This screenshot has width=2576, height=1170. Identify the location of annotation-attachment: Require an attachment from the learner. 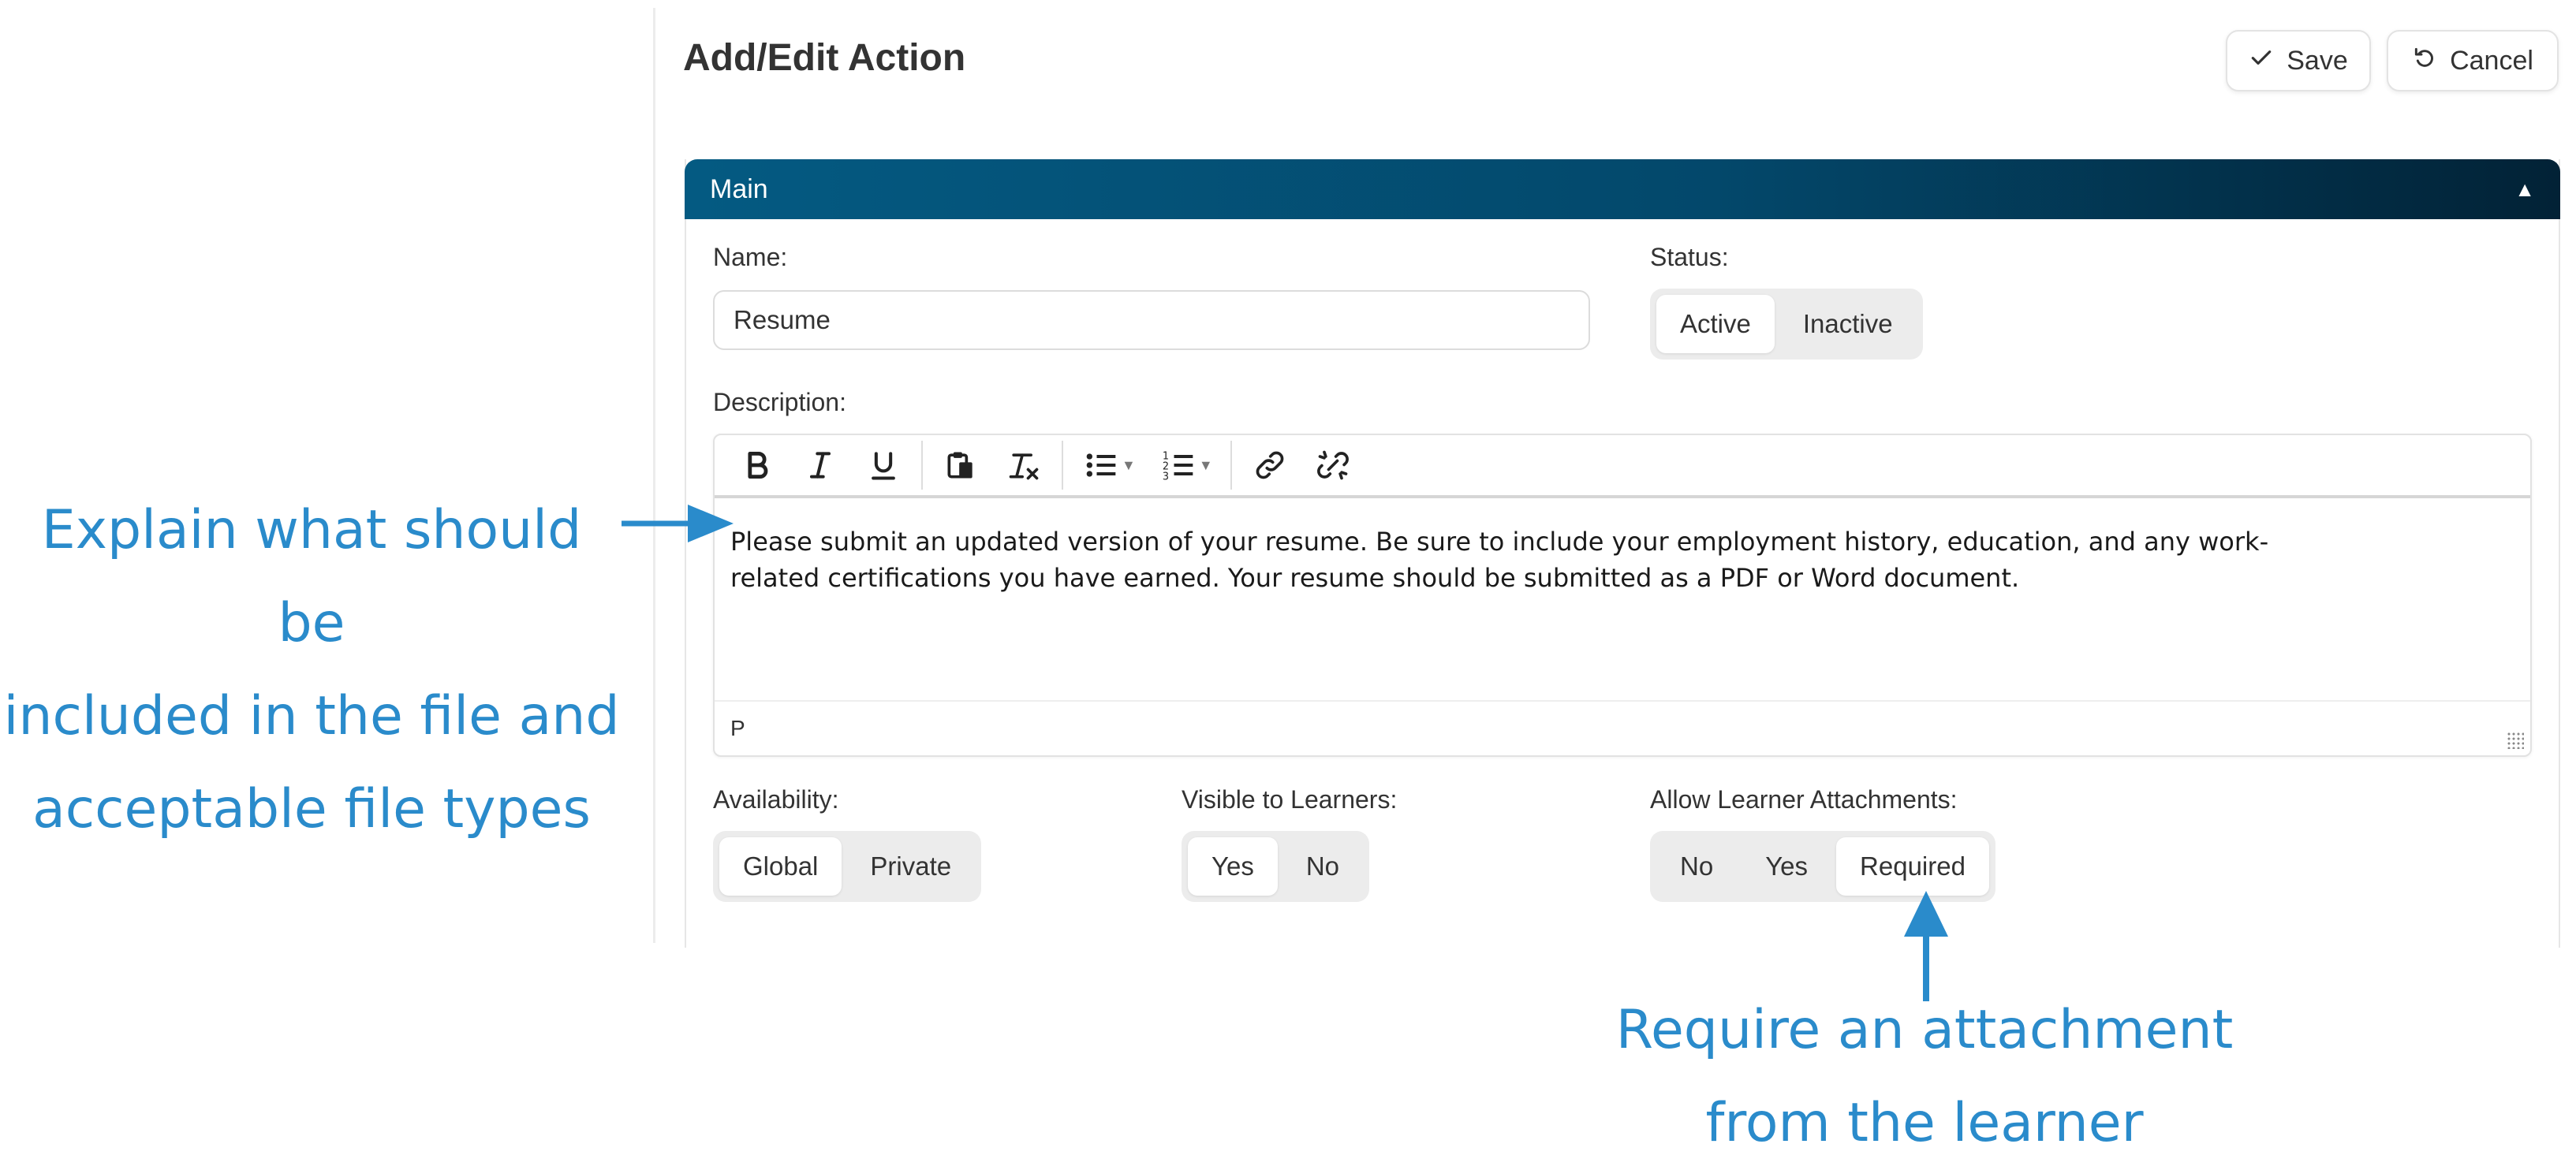
(1924, 1077).